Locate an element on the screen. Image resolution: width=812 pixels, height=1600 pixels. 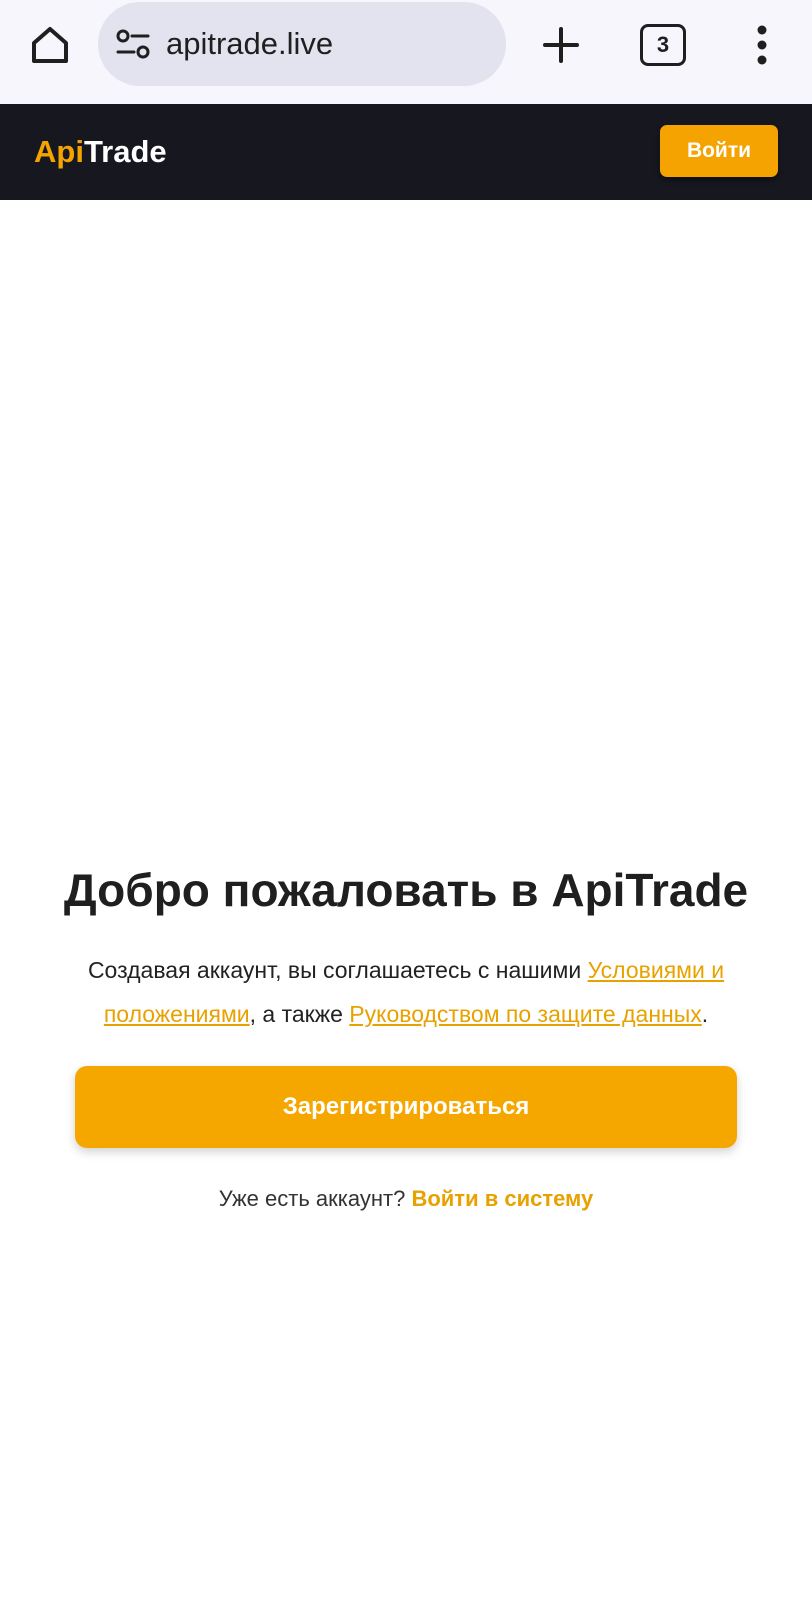
home-button is located at coordinates (50, 45).